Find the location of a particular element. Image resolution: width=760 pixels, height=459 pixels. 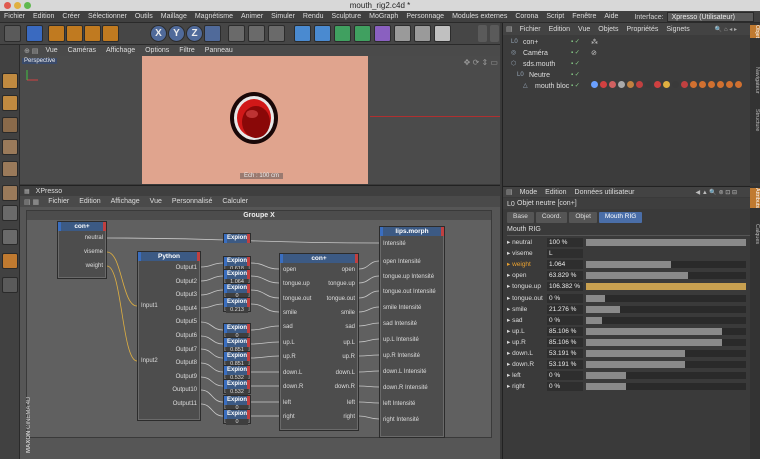

viewport-menu-4: Filtre is located at coordinates (187, 50).